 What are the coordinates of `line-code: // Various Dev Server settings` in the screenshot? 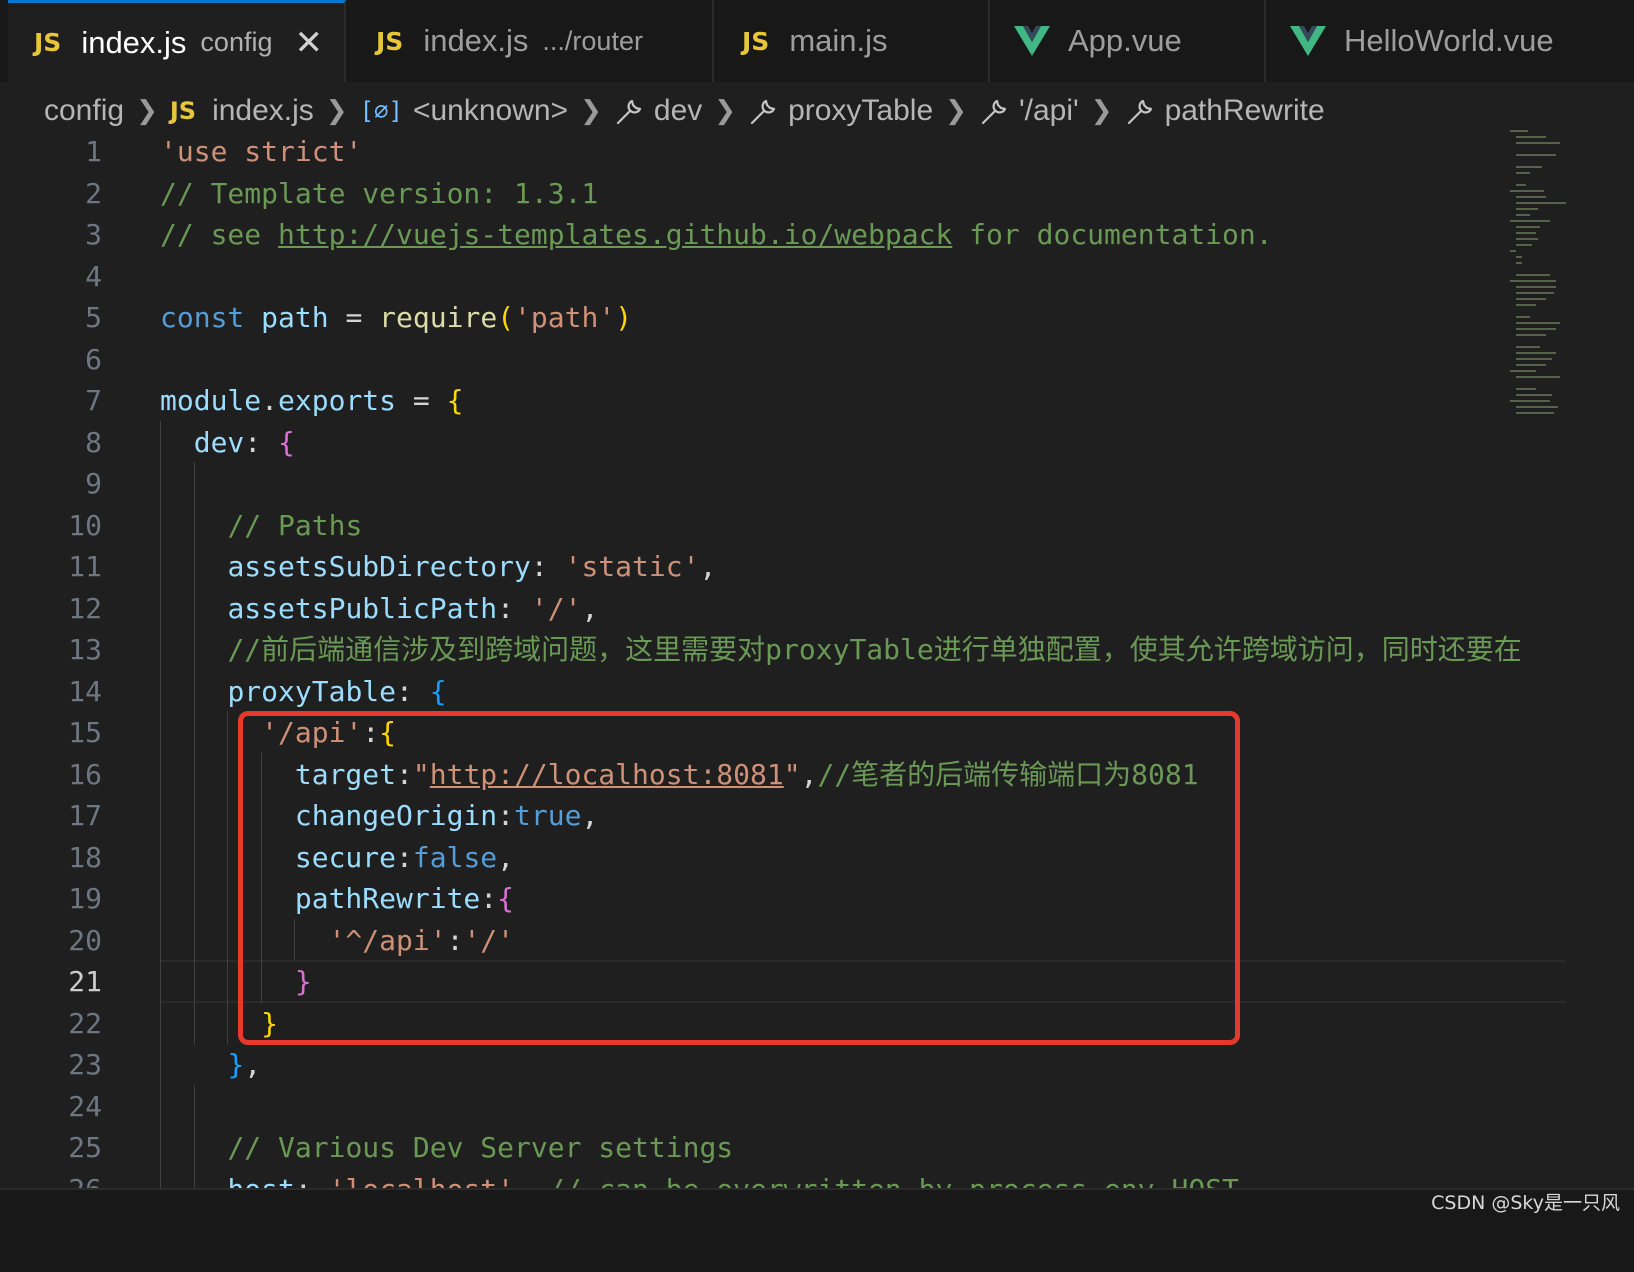 It's located at (446, 1147).